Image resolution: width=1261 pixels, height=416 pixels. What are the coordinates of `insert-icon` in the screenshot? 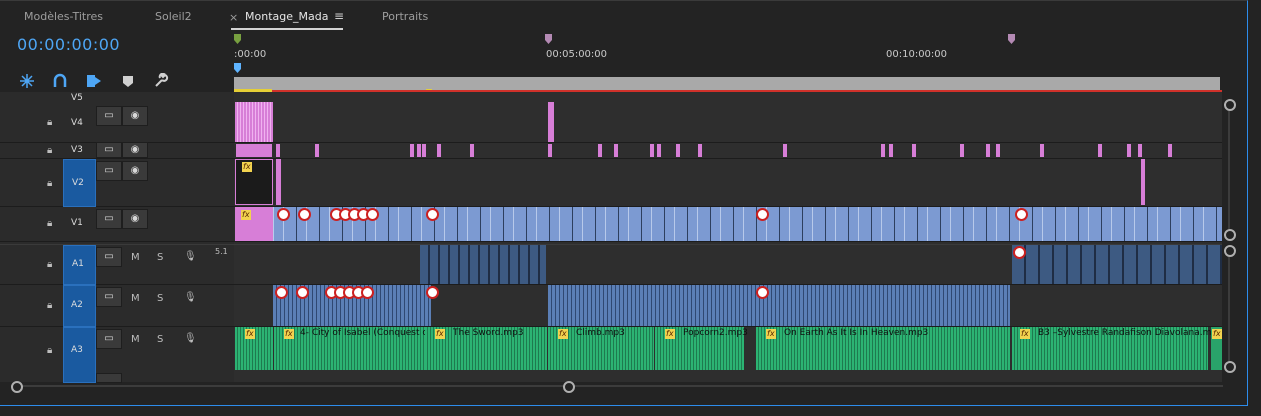 It's located at (94, 81).